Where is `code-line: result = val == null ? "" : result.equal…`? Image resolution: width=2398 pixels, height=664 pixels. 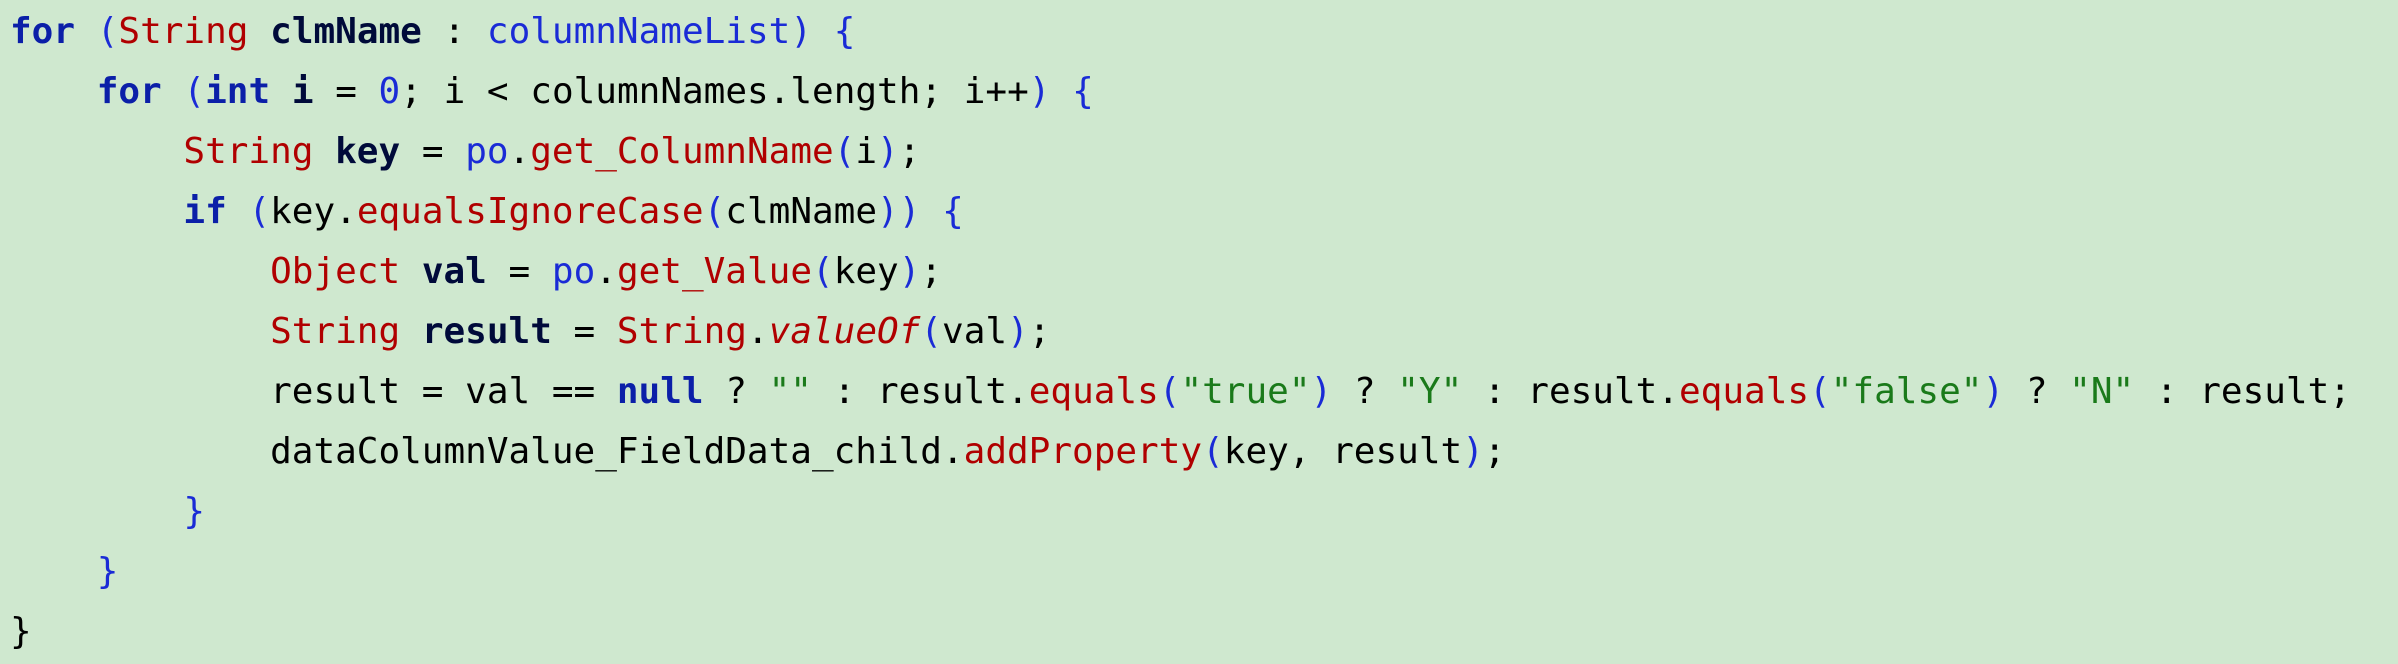 code-line: result = val == null ? "" : result.equal… is located at coordinates (1180, 392).